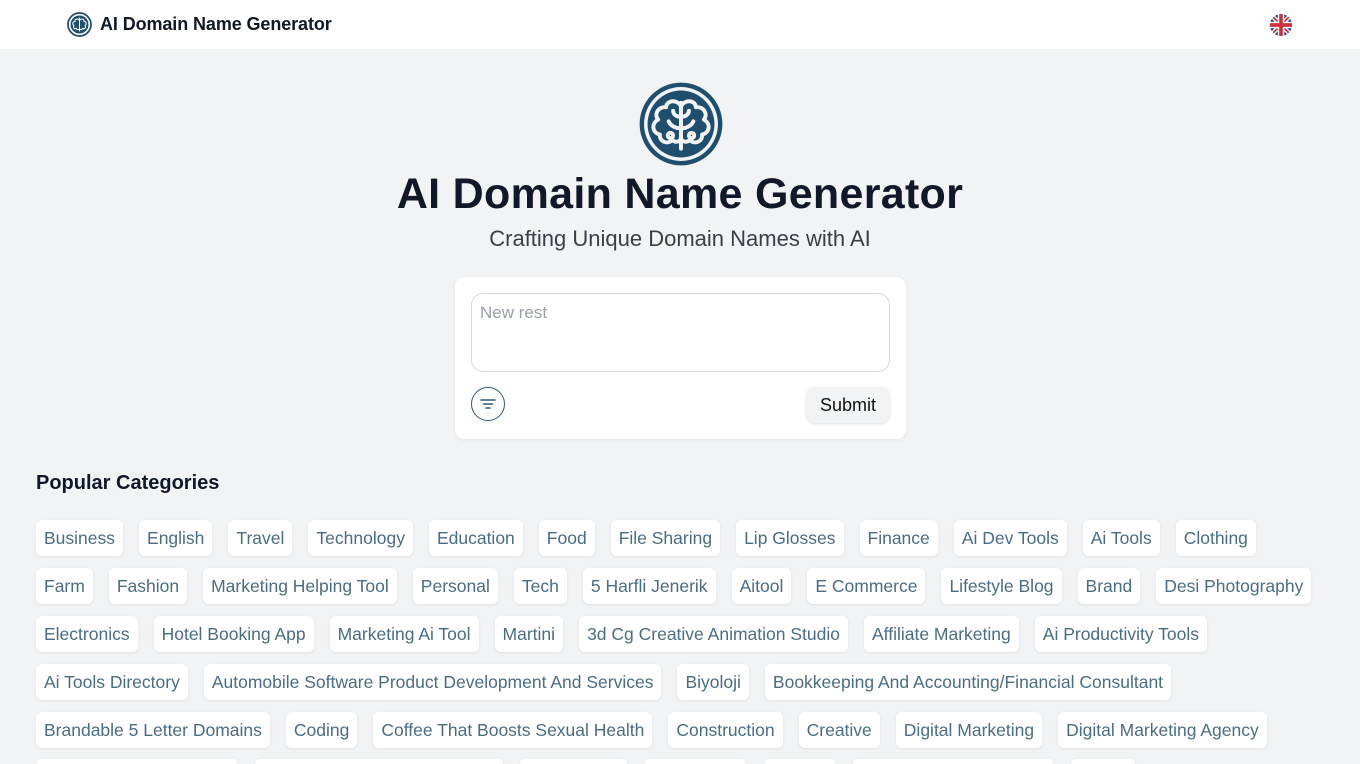  Describe the element at coordinates (455, 586) in the screenshot. I see `category-tag: Personal` at that location.